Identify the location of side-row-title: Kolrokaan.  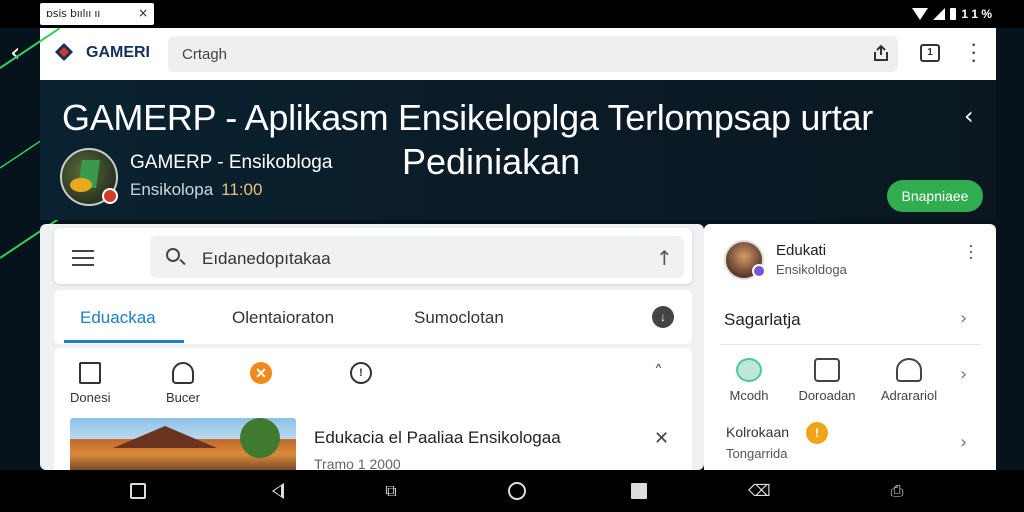
(757, 432).